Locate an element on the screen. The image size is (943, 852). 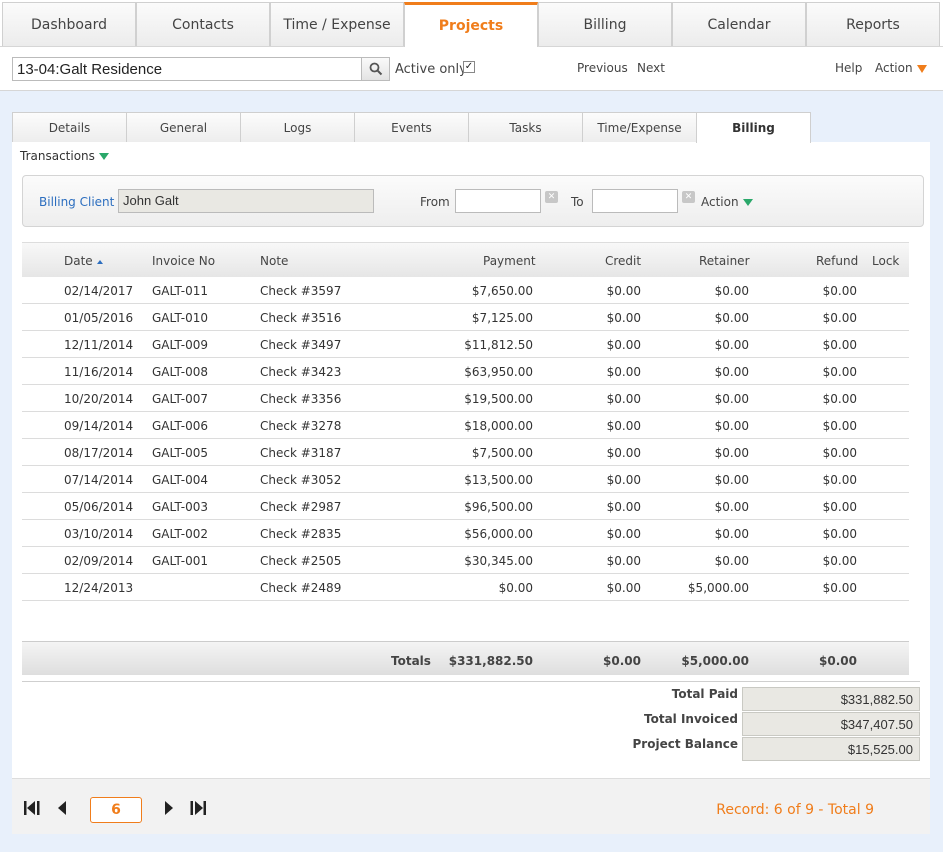
row-payment: $56,000.00 is located at coordinates (498, 534).